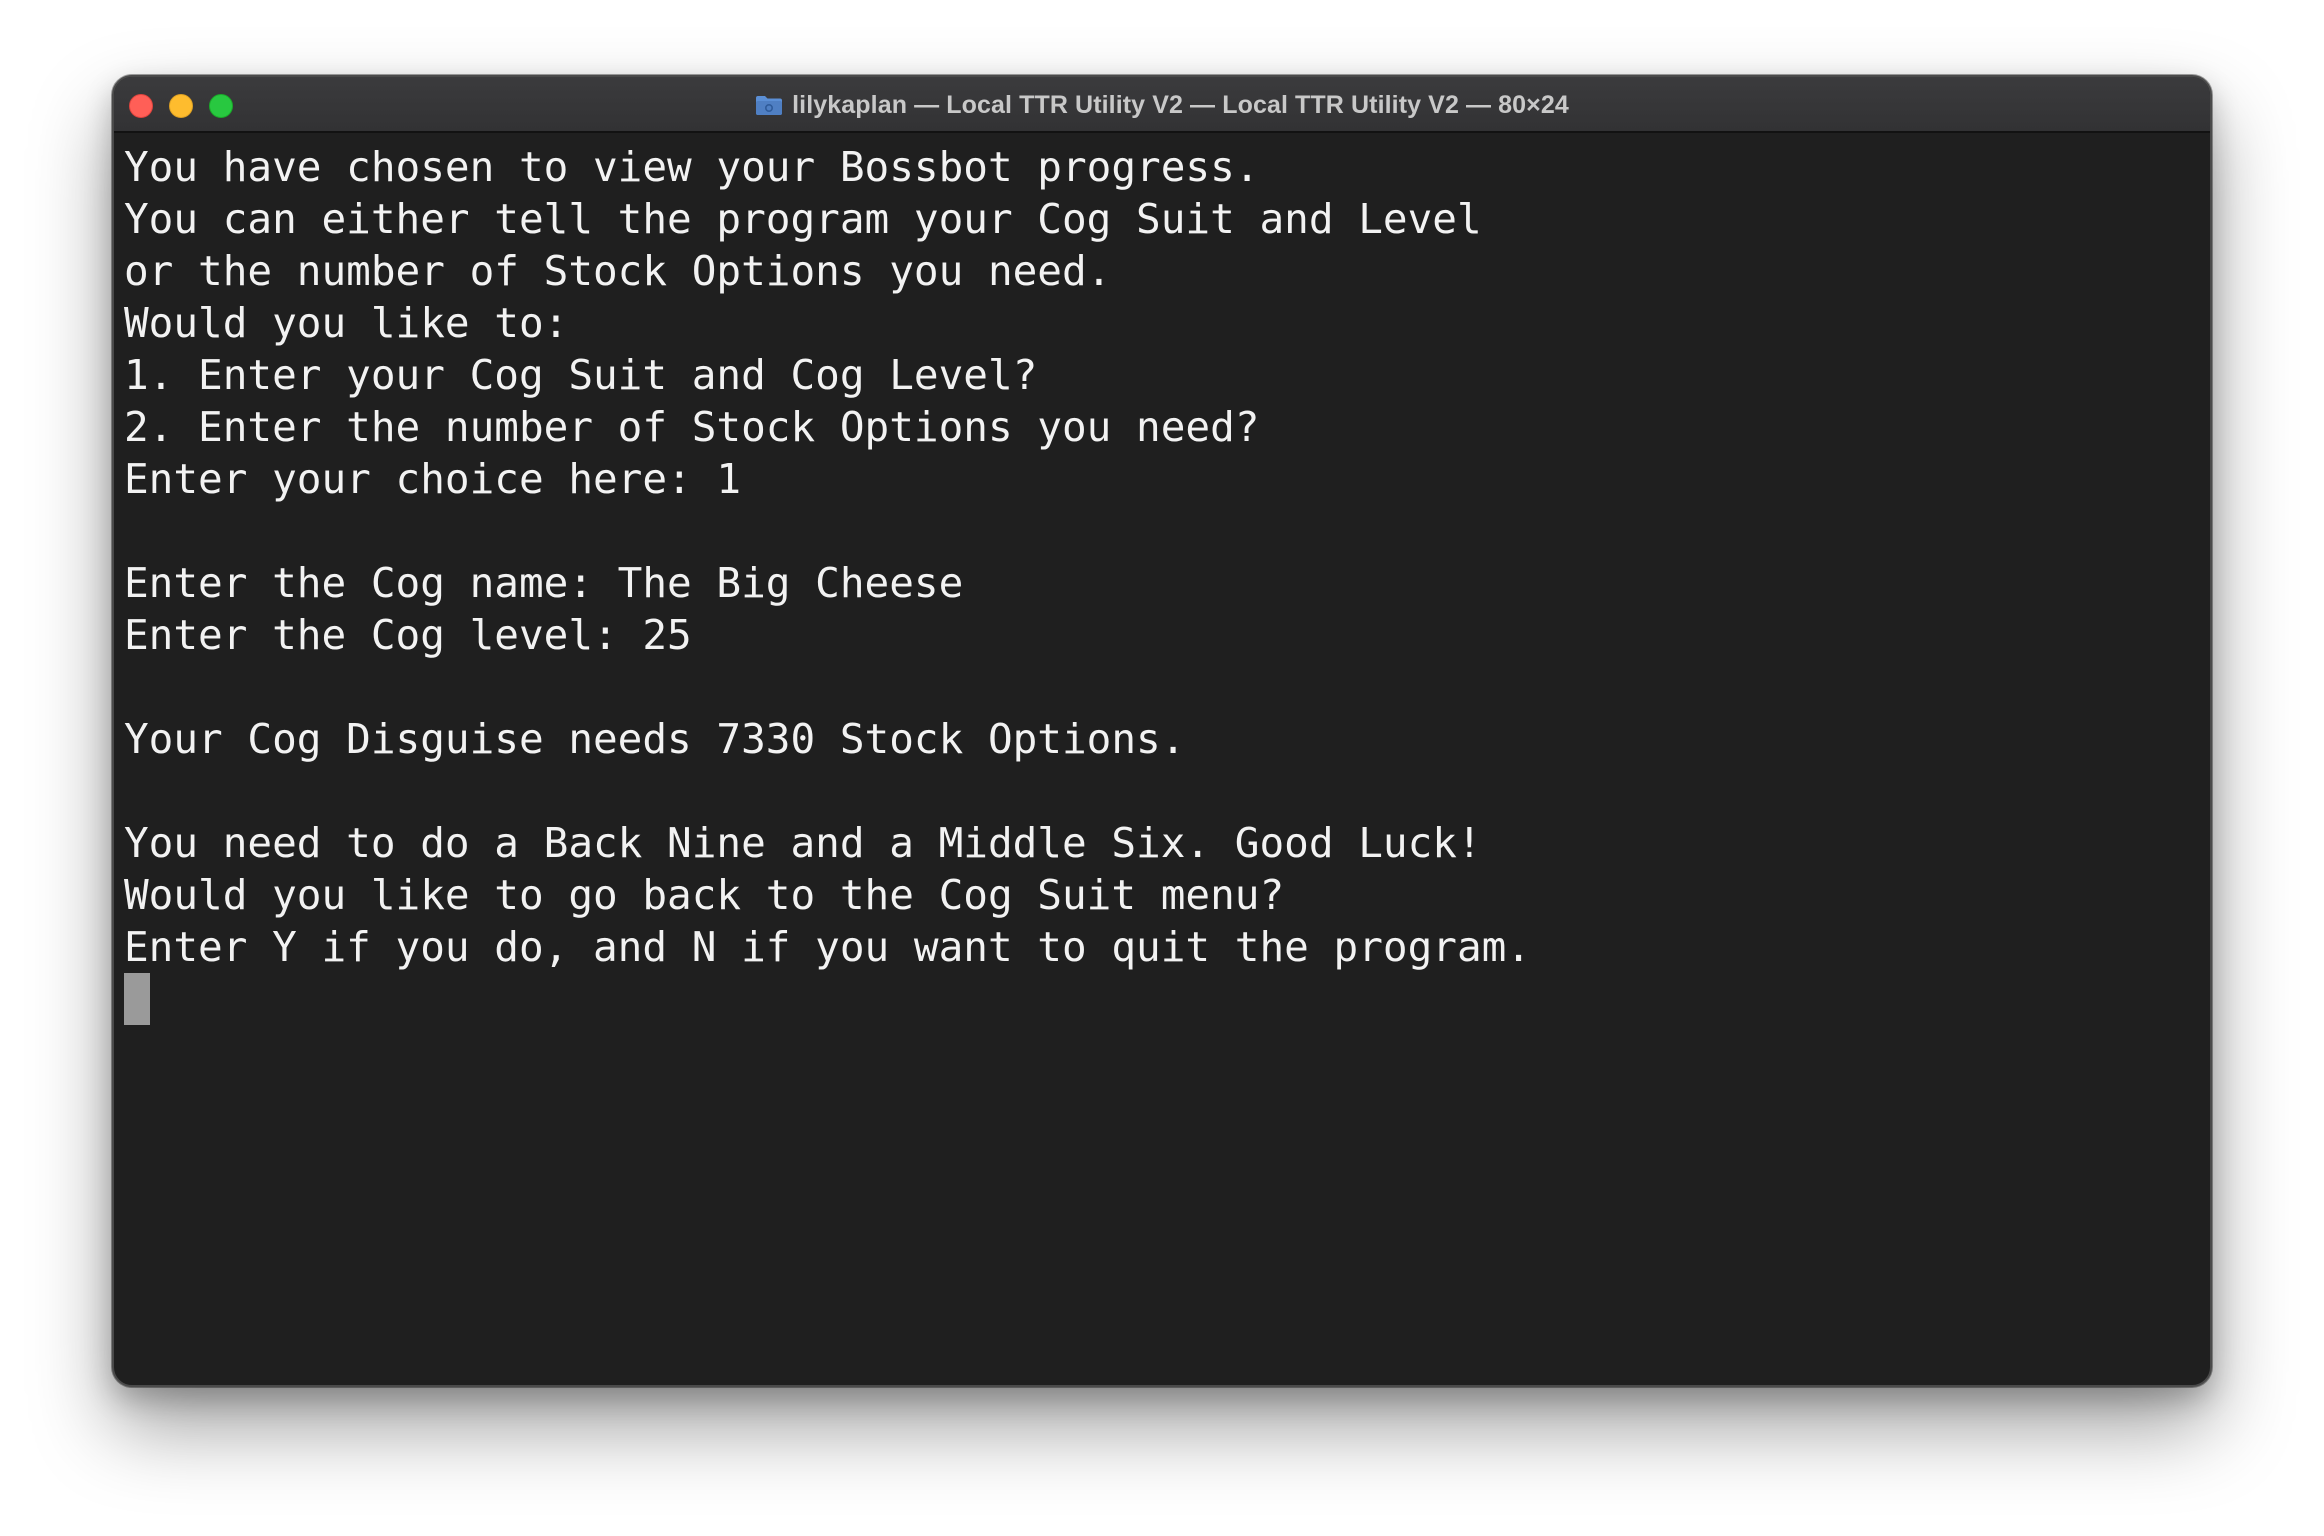 This screenshot has height=1536, width=2324. What do you see at coordinates (1162, 999) in the screenshot?
I see `terminal-input-line` at bounding box center [1162, 999].